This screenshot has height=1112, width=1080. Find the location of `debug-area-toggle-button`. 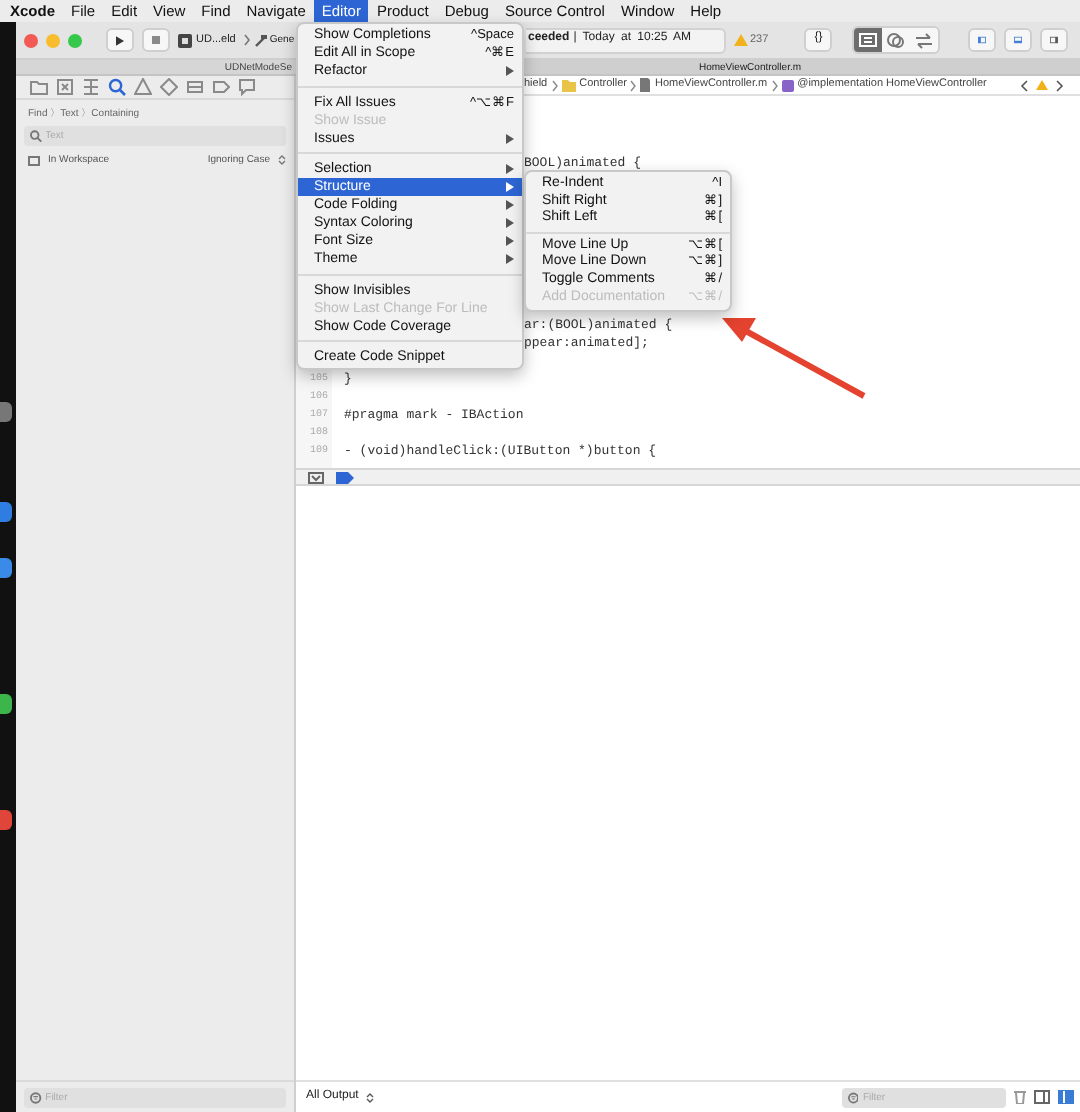

debug-area-toggle-button is located at coordinates (1018, 40).